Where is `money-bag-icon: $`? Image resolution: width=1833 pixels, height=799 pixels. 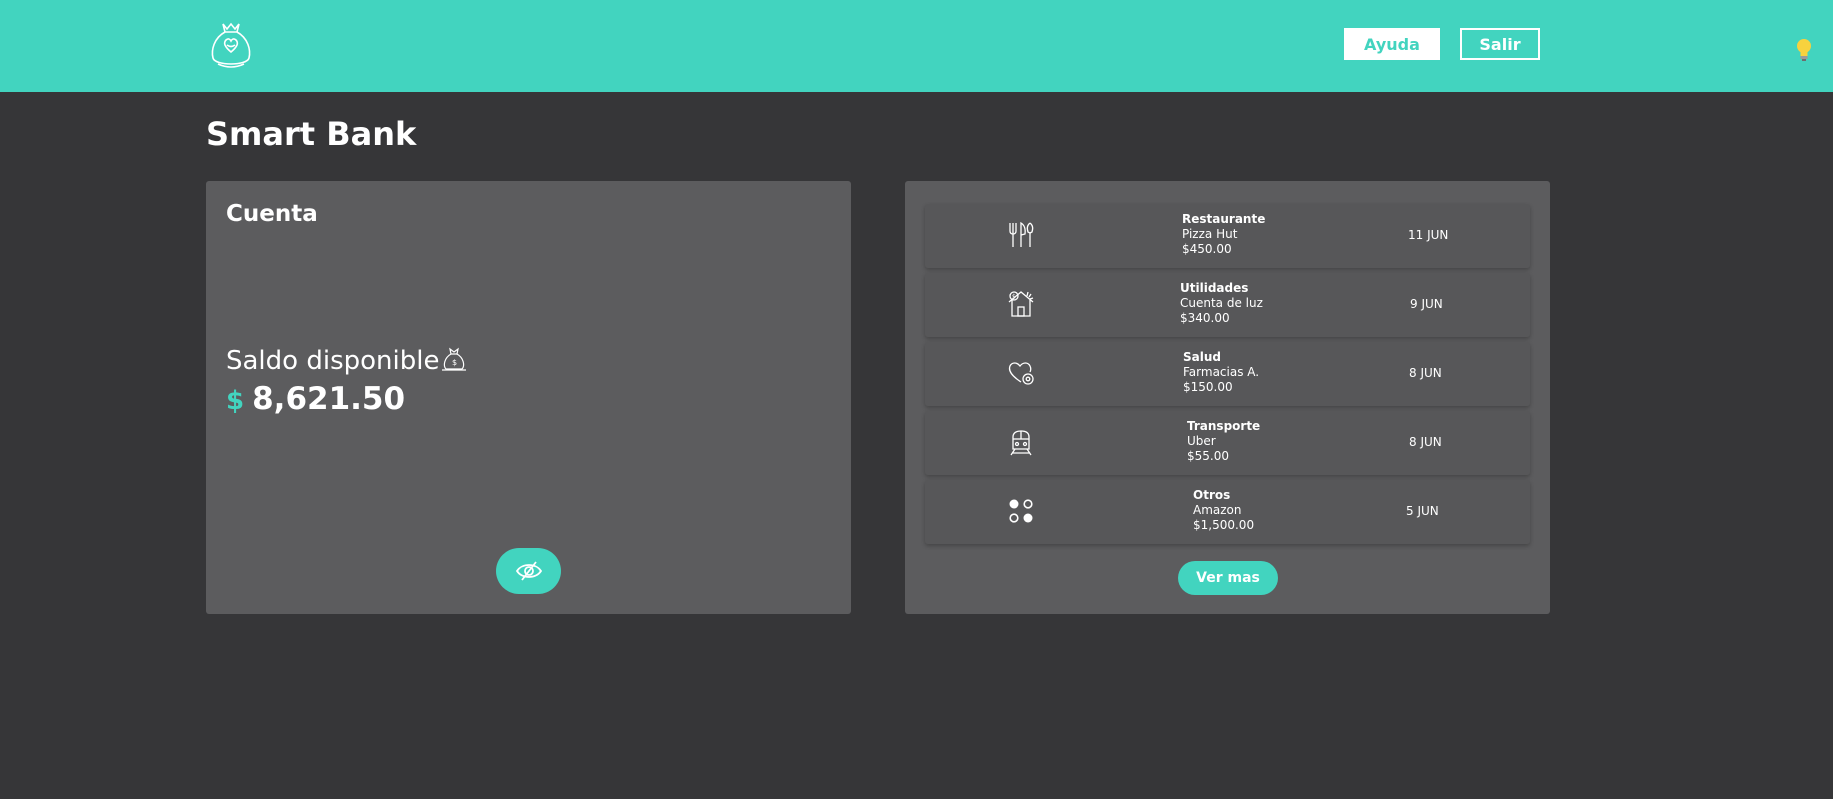
money-bag-icon: $ is located at coordinates (454, 359).